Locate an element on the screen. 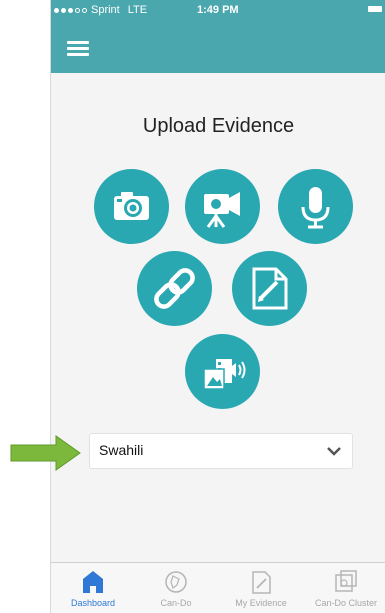 The image size is (385, 613). tab-my-evidence: My Evidence is located at coordinates (261, 588).